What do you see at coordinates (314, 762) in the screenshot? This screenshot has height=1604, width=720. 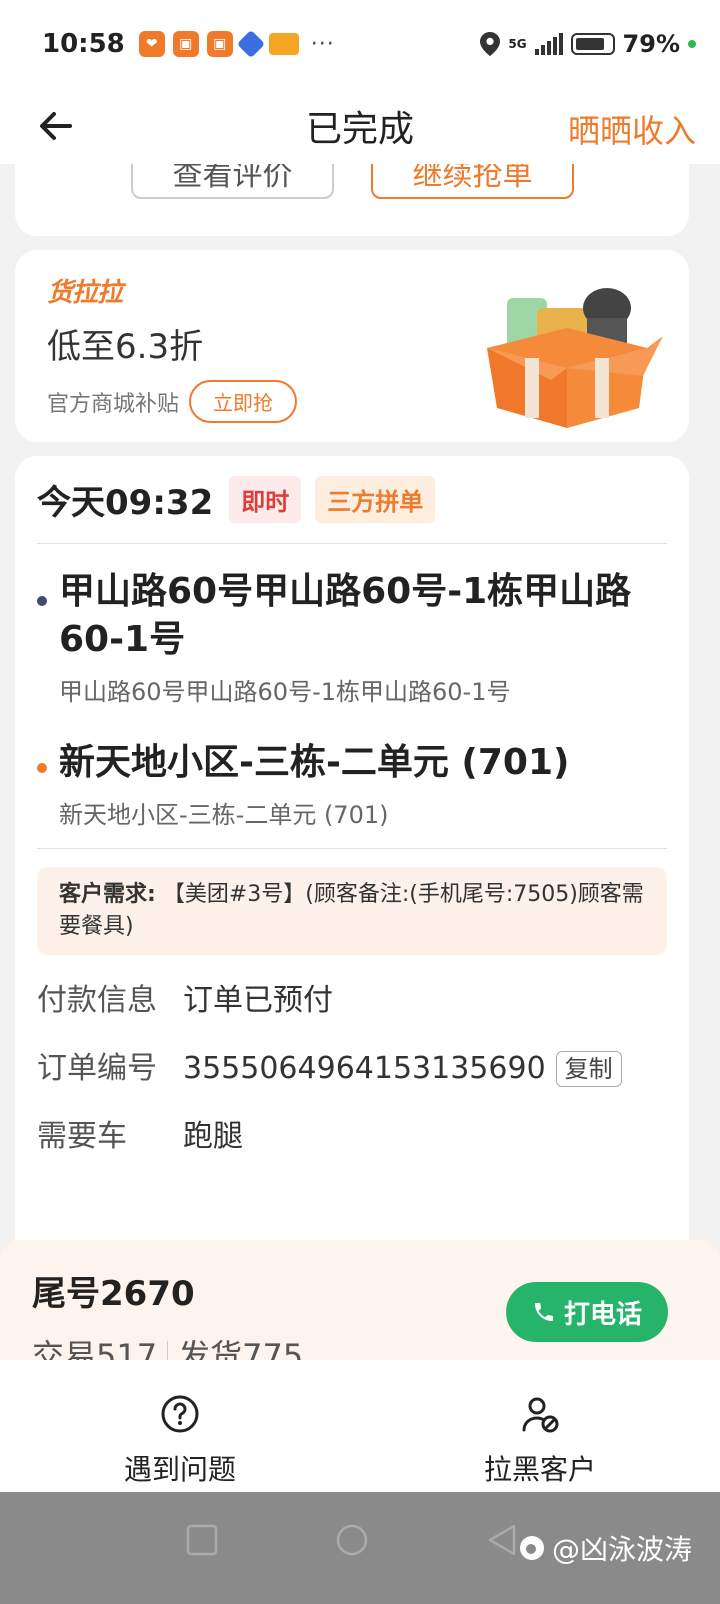 I see `dropoff-address-main: 新天地小区-三栋-二单元 (701)` at bounding box center [314, 762].